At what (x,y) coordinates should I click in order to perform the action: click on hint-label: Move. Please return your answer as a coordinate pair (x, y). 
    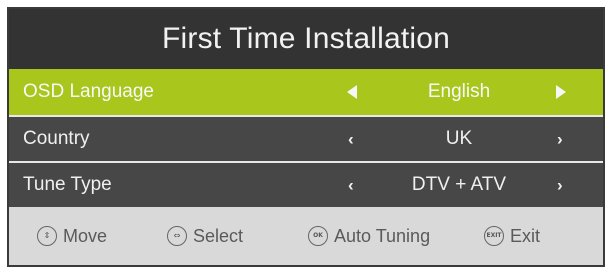
    Looking at the image, I should click on (85, 235).